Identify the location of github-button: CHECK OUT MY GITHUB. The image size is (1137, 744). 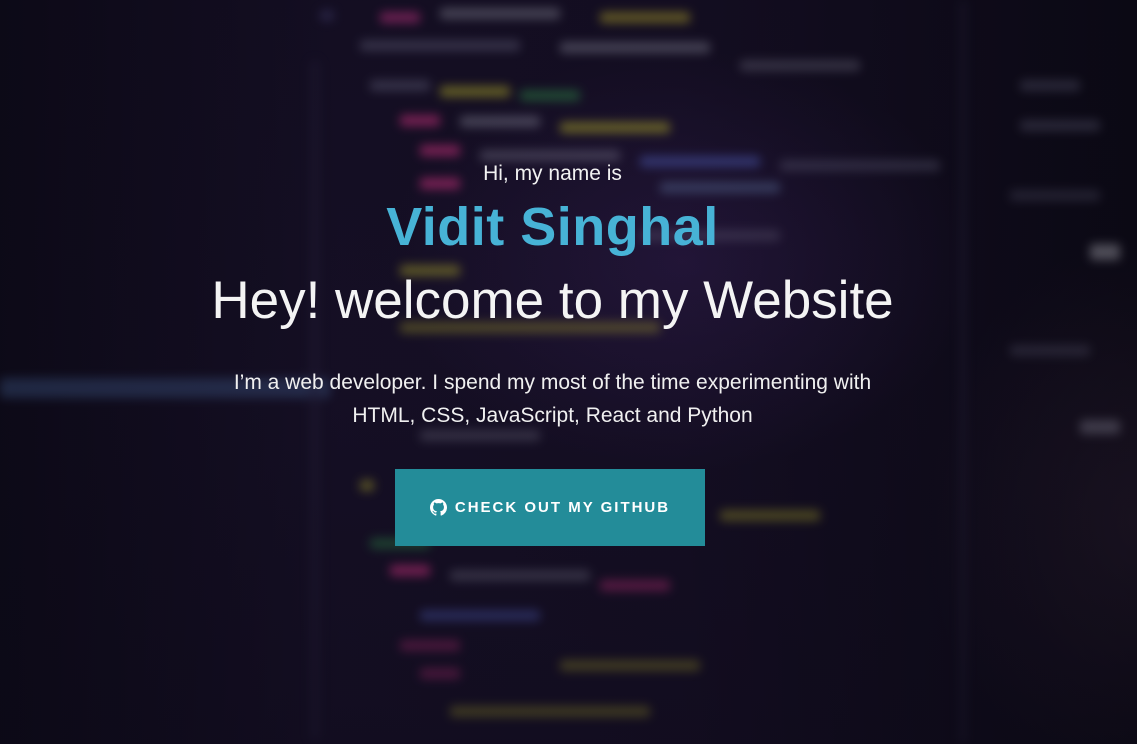
(550, 507).